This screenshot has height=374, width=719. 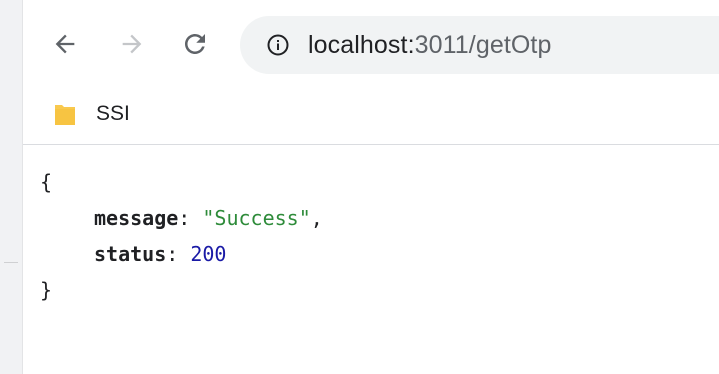 I want to click on json-field-status: status: 200, so click(x=181, y=254).